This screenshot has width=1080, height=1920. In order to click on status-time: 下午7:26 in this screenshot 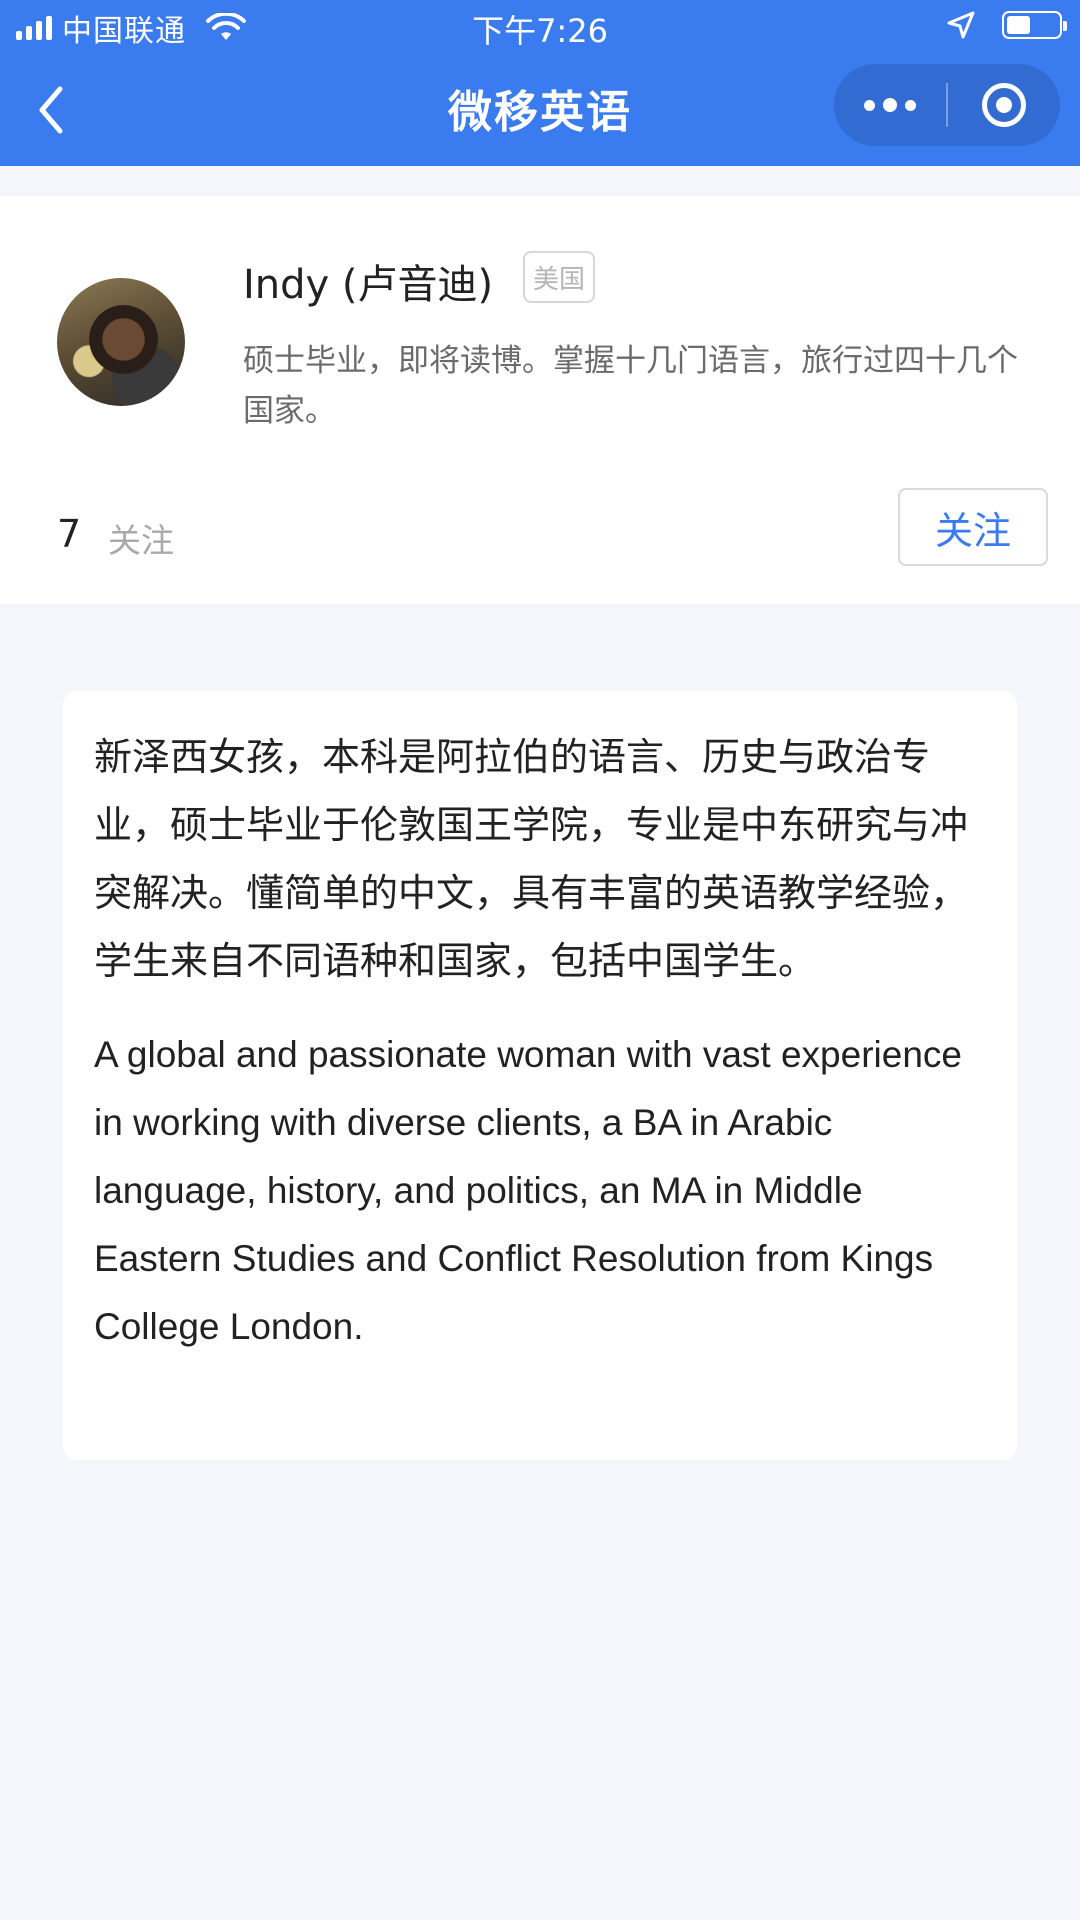, I will do `click(540, 31)`.